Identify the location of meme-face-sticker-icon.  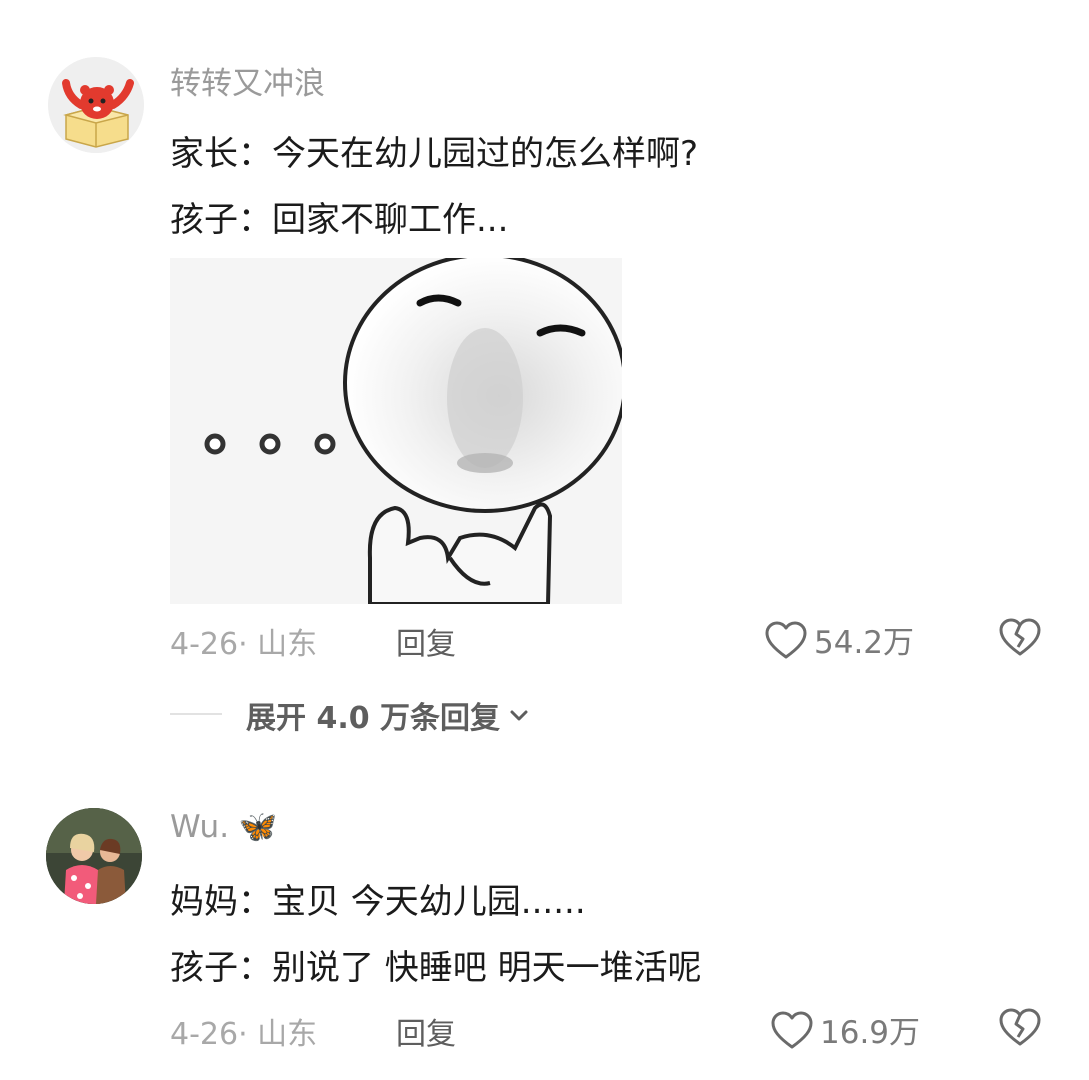
(396, 431).